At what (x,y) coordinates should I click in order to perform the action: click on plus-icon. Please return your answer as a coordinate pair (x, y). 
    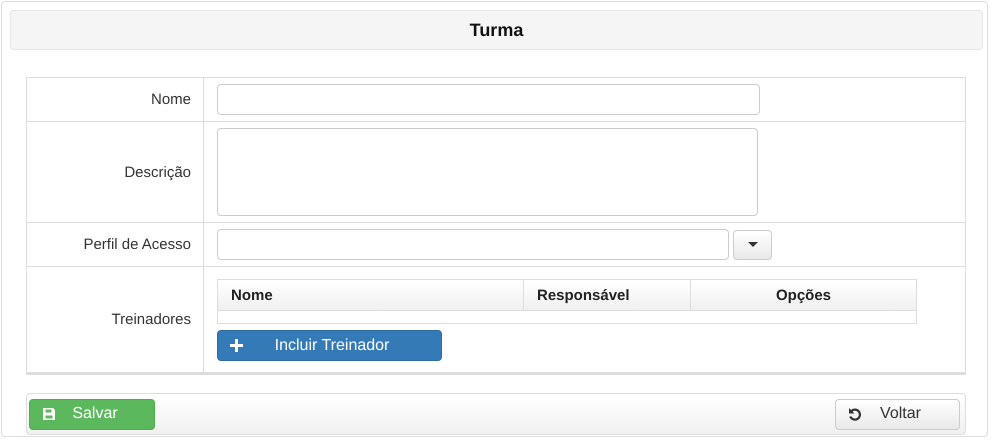
    Looking at the image, I should click on (236, 345).